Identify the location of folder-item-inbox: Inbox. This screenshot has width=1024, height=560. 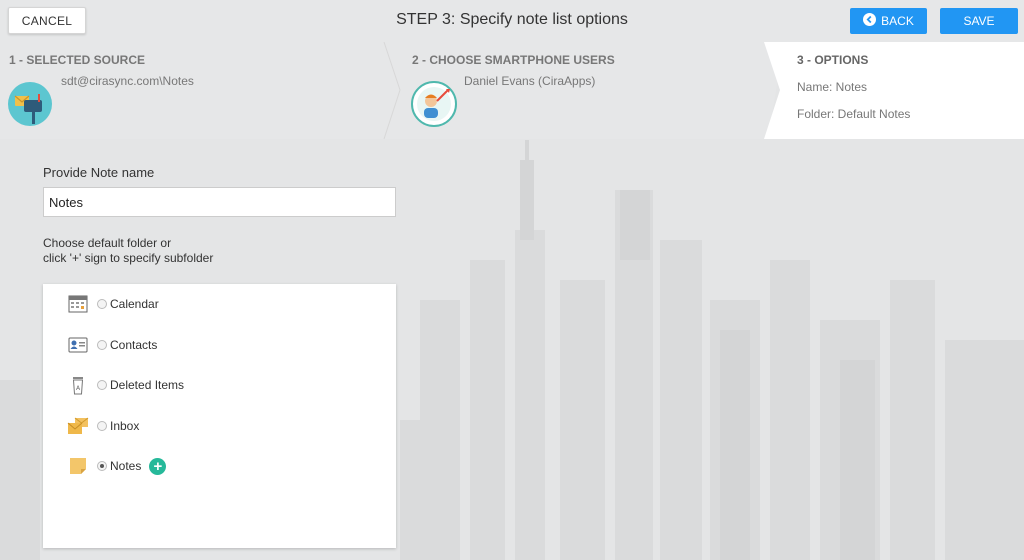
(103, 426).